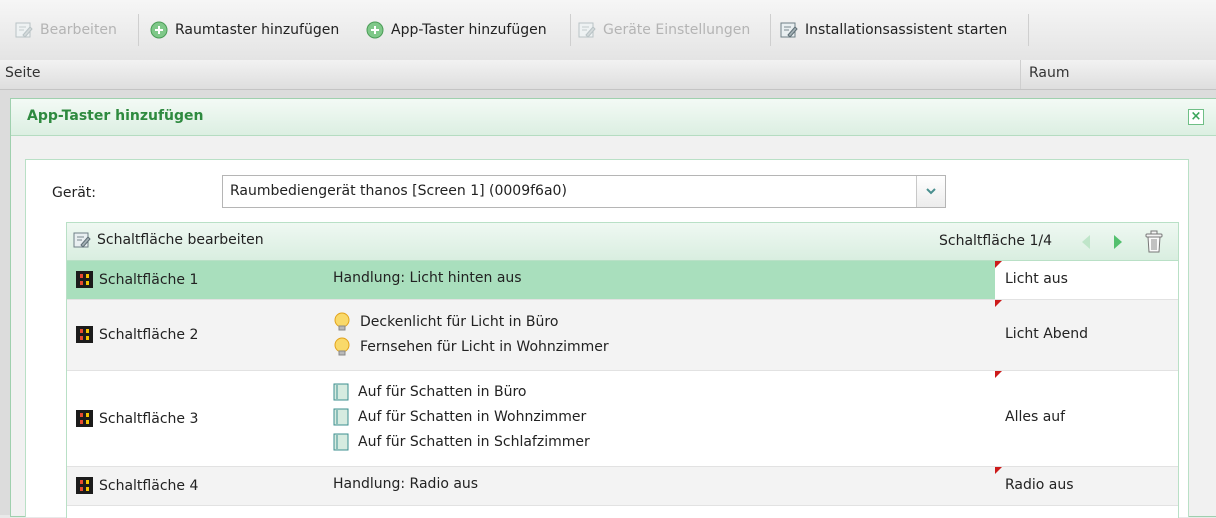  What do you see at coordinates (1047, 334) in the screenshot?
I see `button-label: Licht Abend` at bounding box center [1047, 334].